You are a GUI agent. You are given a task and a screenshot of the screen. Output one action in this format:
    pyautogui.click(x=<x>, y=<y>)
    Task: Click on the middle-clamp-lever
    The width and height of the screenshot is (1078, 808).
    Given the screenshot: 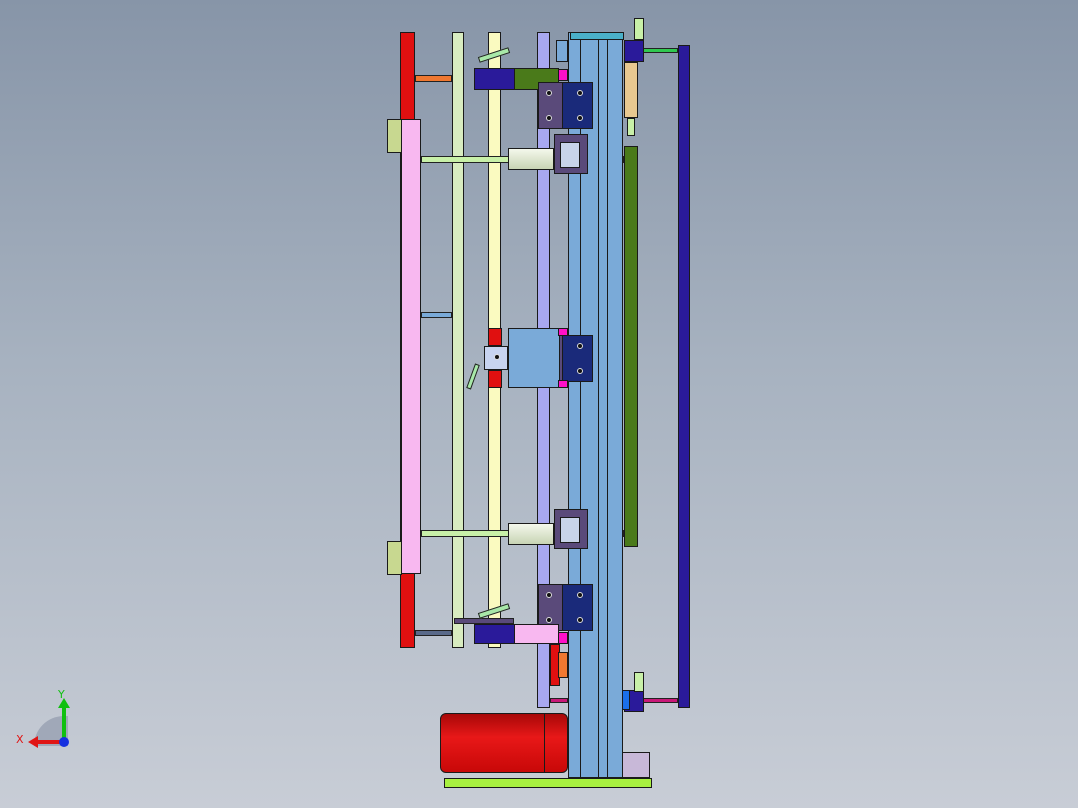 What is the action you would take?
    pyautogui.click(x=473, y=376)
    